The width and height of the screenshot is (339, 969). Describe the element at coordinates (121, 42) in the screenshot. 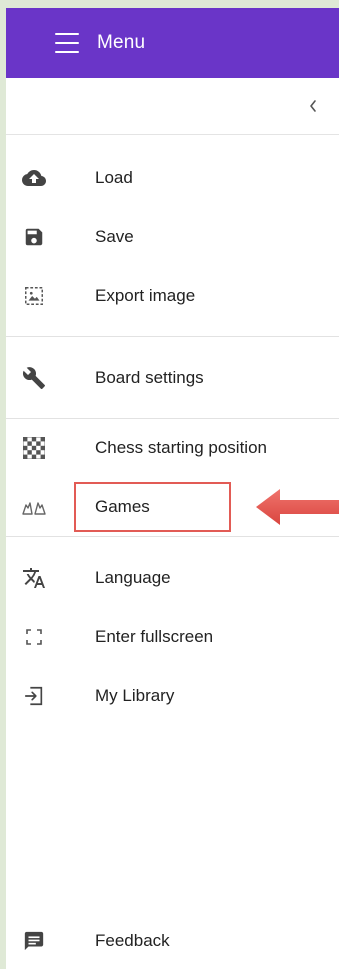

I see `menu-title: Menu` at that location.